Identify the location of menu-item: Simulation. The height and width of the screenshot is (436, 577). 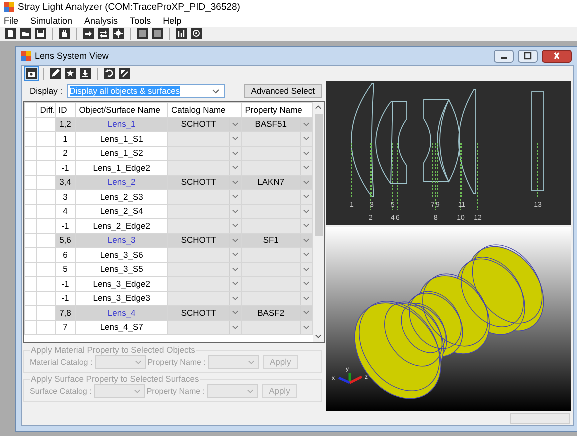
(51, 21).